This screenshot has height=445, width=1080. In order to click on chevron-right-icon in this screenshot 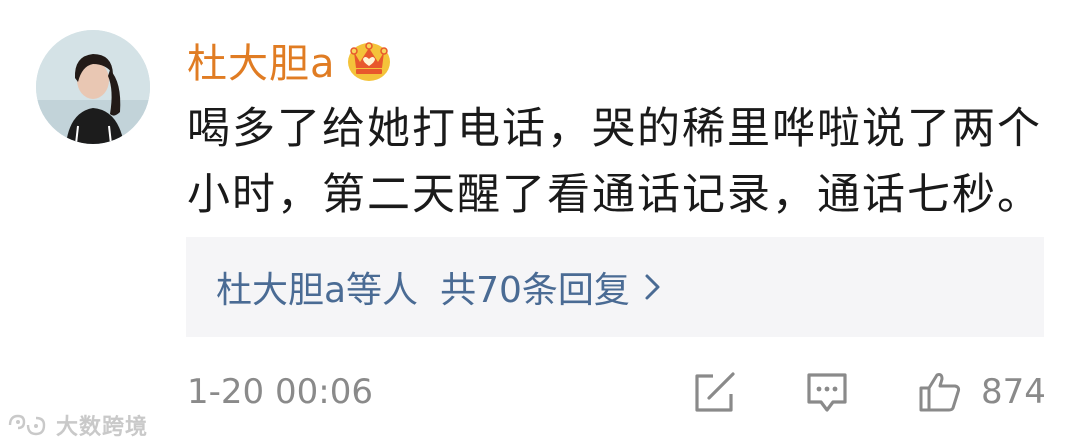, I will do `click(652, 287)`.